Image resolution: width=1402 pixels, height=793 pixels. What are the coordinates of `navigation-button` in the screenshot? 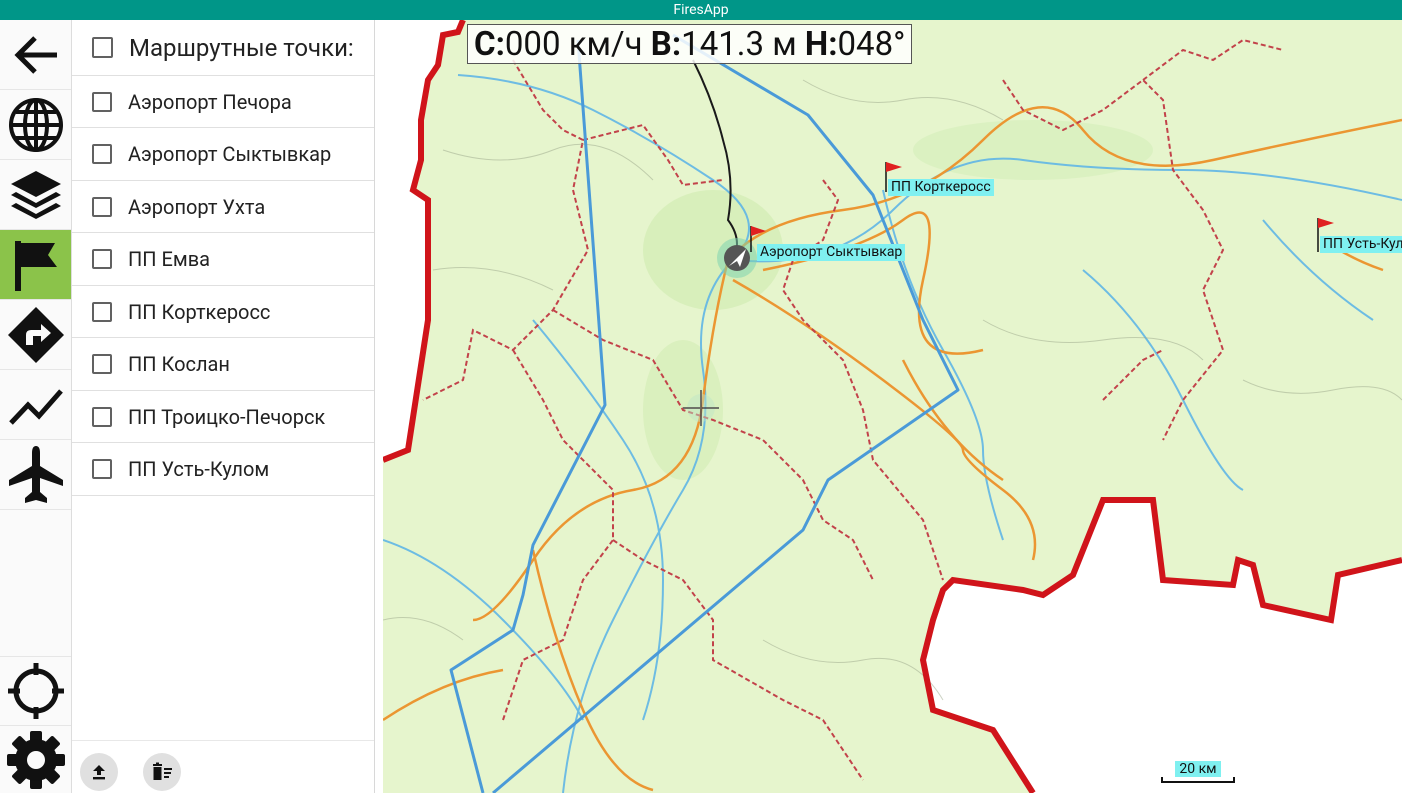 It's located at (35, 335).